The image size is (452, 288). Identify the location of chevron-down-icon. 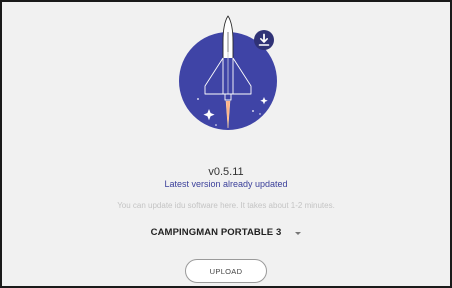
(298, 233).